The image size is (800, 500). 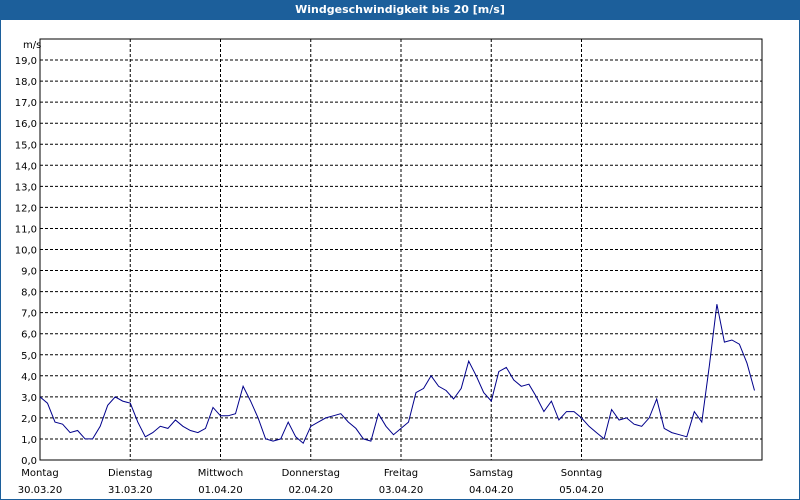 What do you see at coordinates (26, 208) in the screenshot?
I see `y-tick-label: 12,0` at bounding box center [26, 208].